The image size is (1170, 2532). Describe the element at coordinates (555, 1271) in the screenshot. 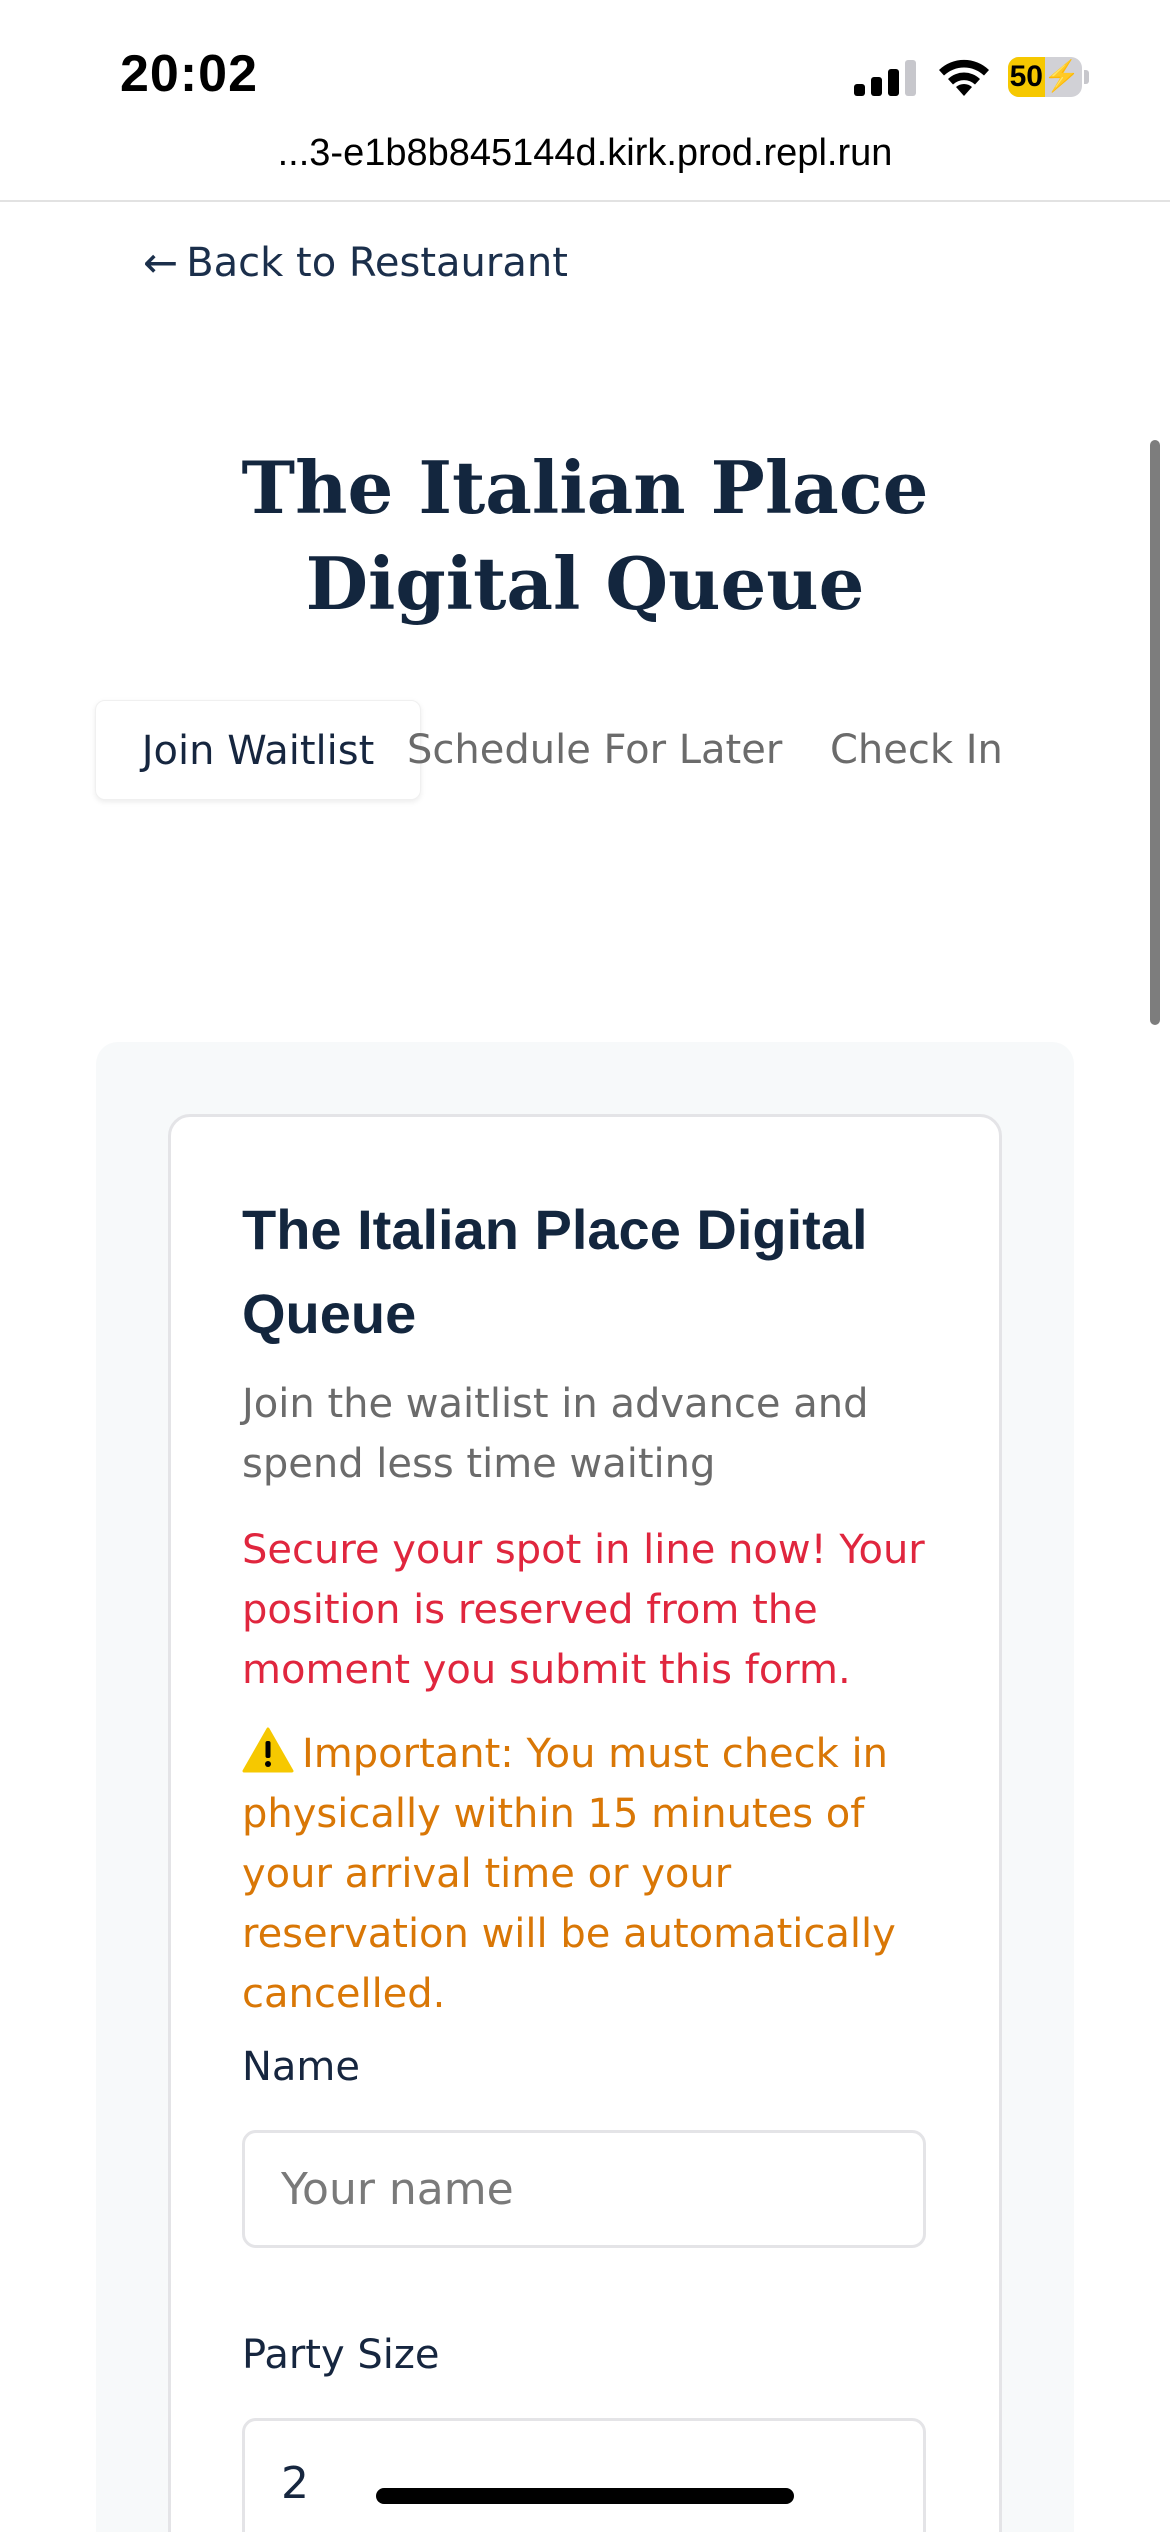

I see `card-title: The Italian Place Digital Queue` at that location.